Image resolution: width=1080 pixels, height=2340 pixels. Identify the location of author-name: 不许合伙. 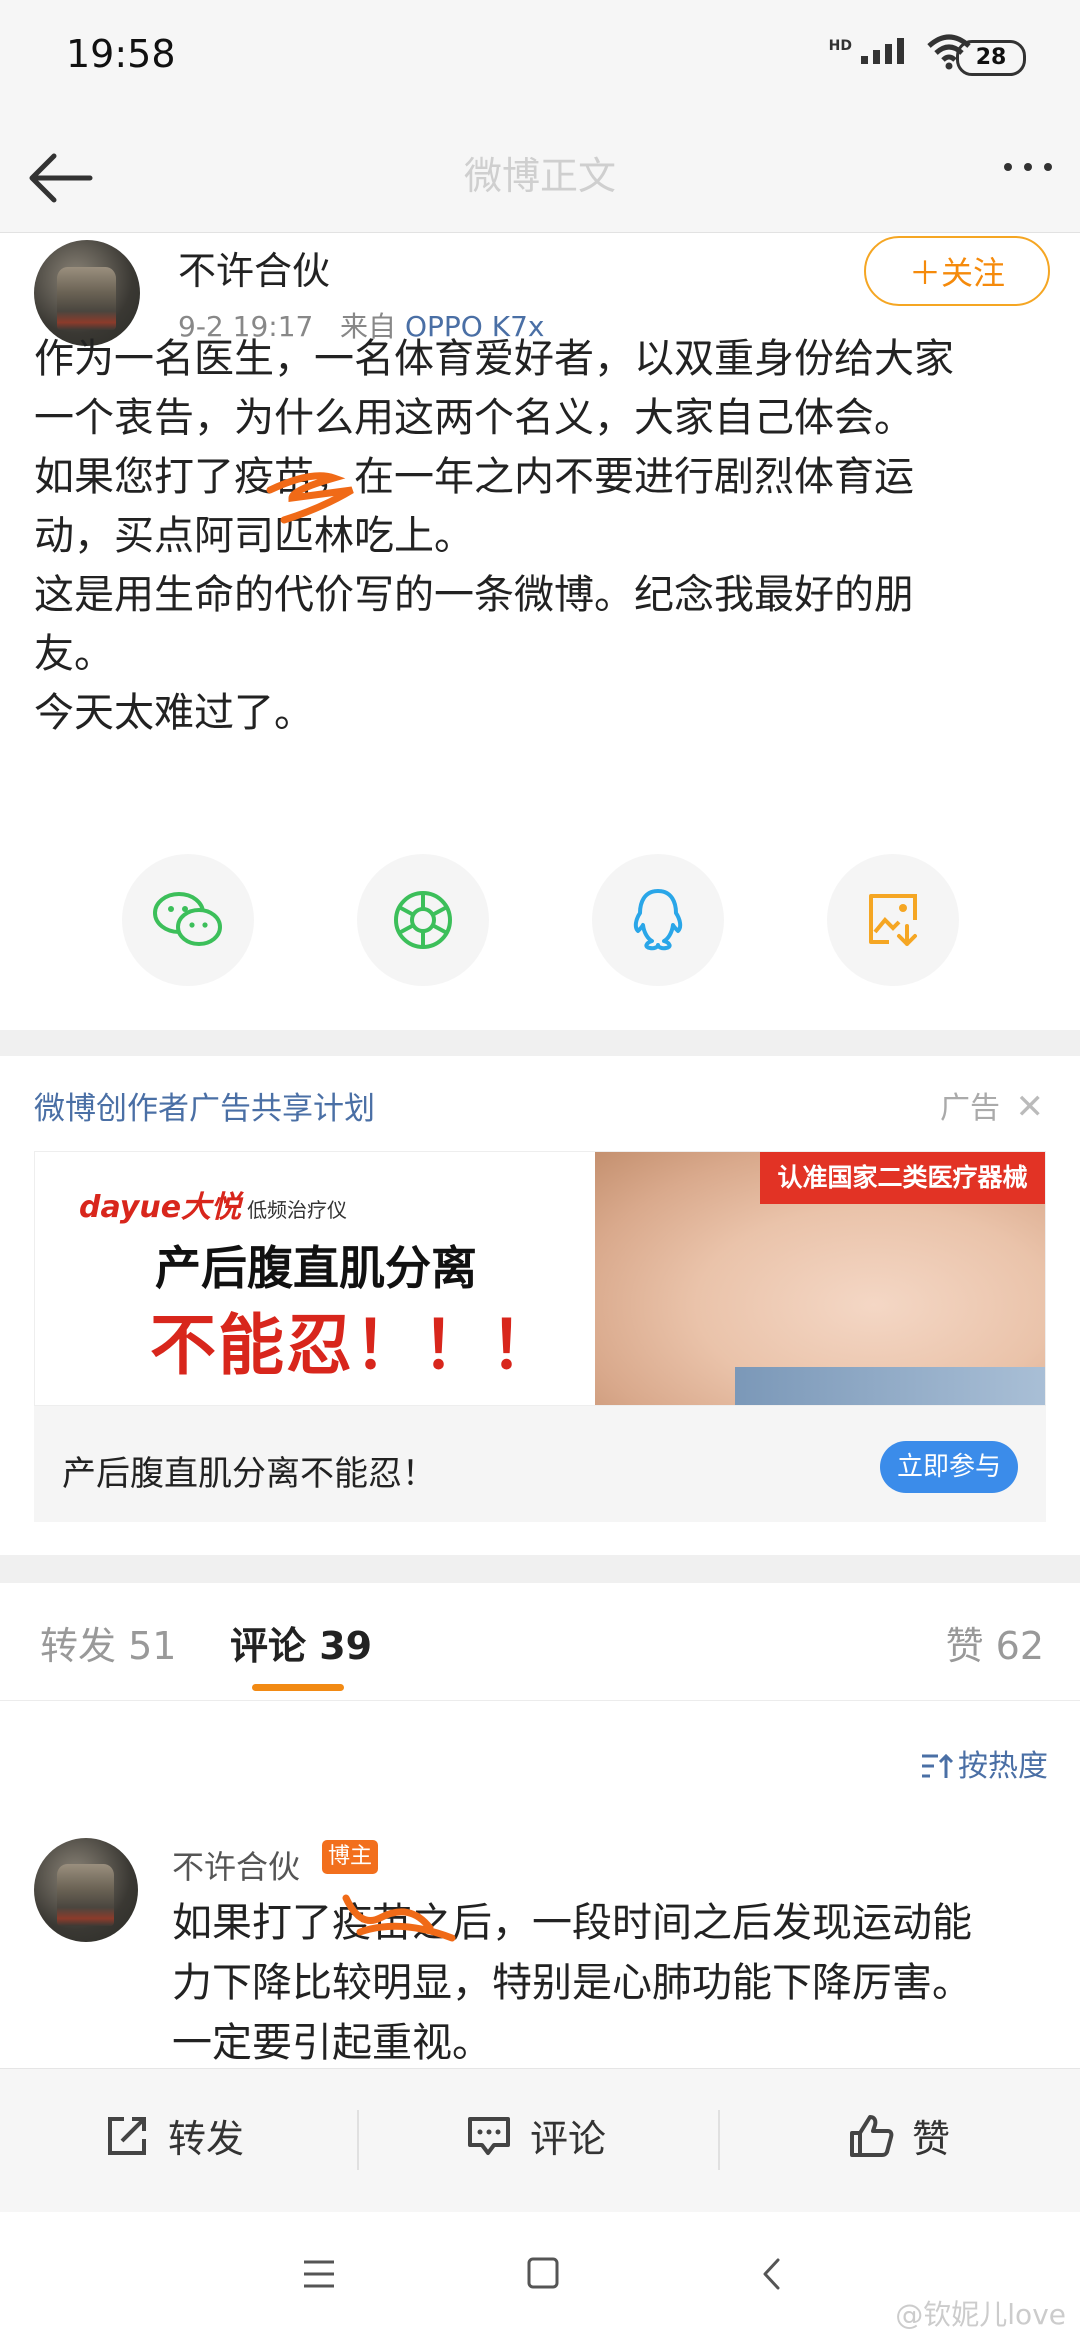
(254, 267).